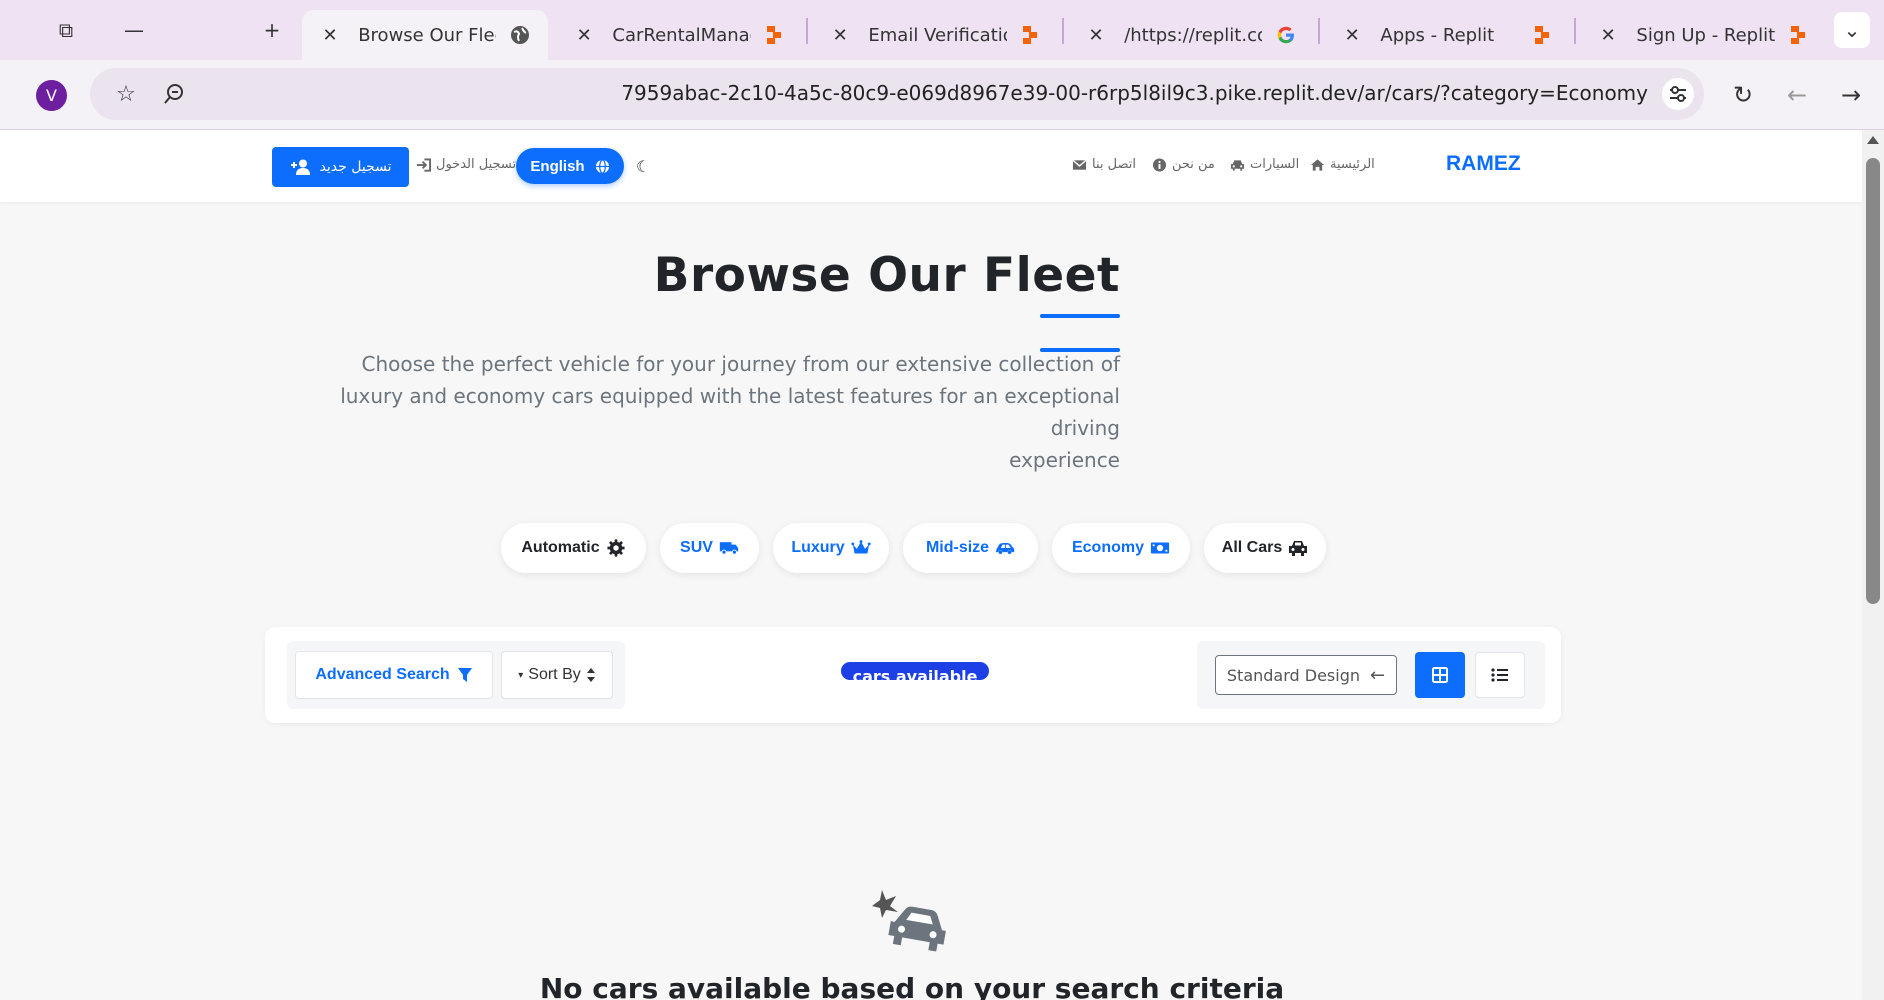 The height and width of the screenshot is (1000, 1884). Describe the element at coordinates (1104, 164) in the screenshot. I see `nav-link-contact: اتصل بنا` at that location.